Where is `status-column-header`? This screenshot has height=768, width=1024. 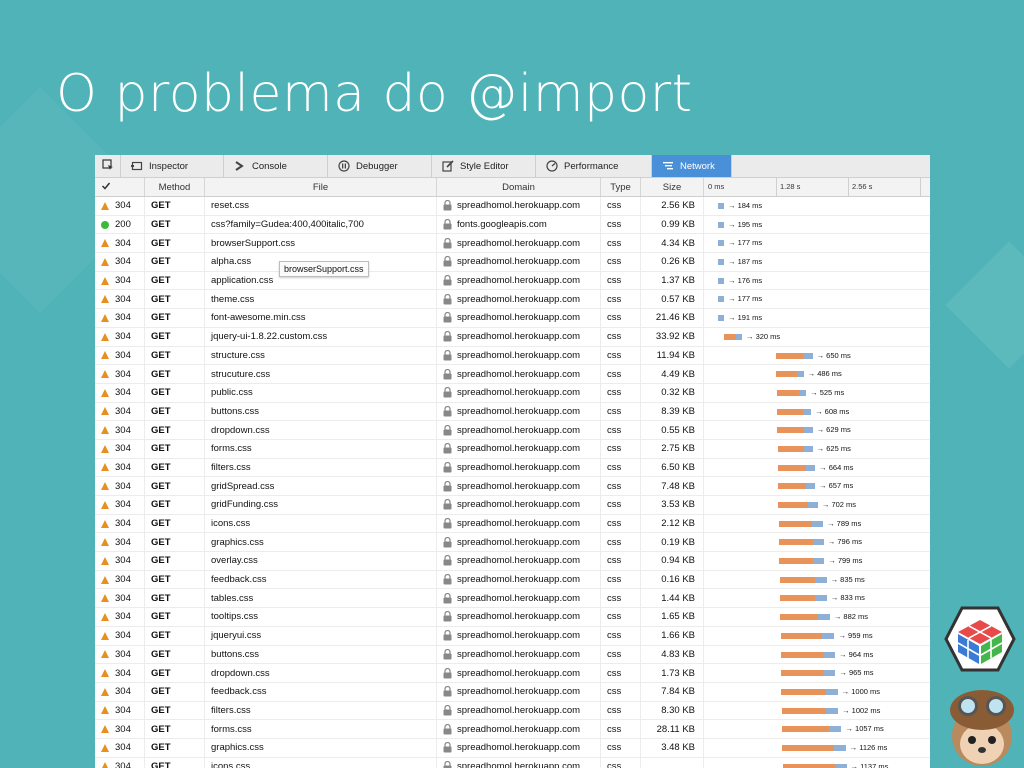
status-column-header is located at coordinates (120, 187).